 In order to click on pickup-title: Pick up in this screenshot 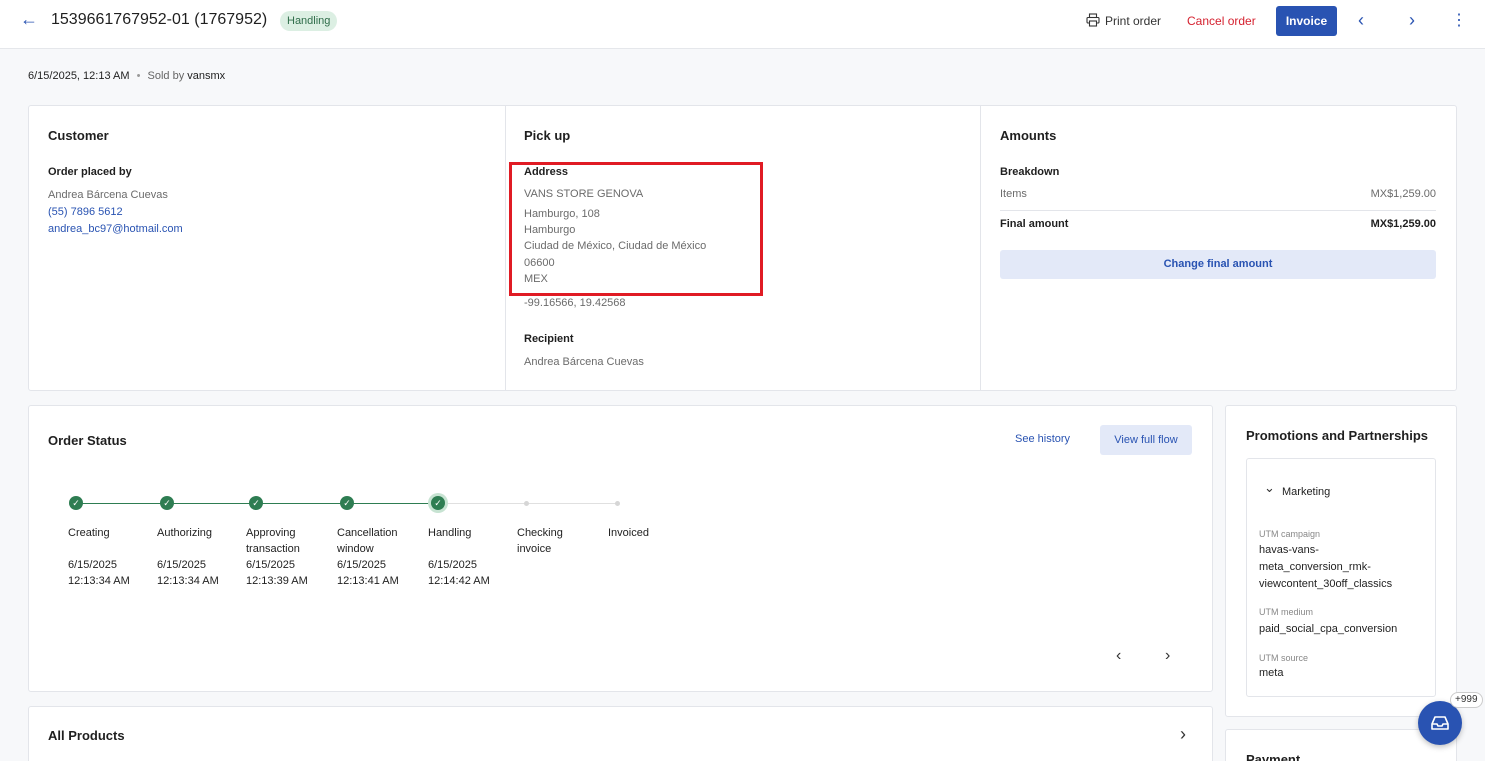, I will do `click(547, 135)`.